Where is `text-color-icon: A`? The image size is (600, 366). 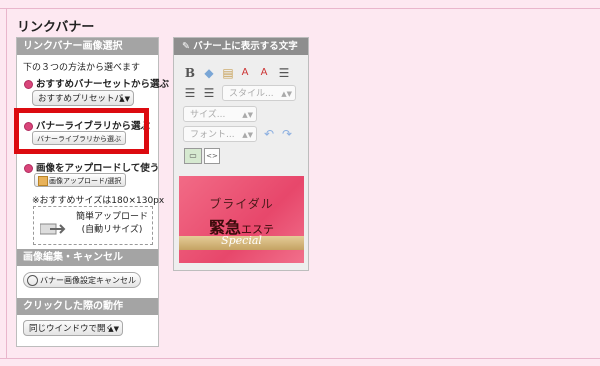 text-color-icon: A is located at coordinates (245, 73).